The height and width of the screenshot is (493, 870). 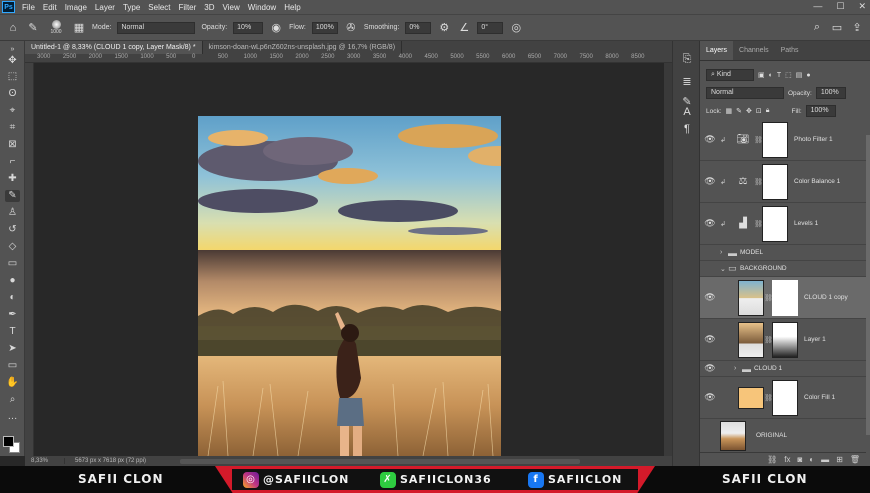 I want to click on menu-image: Image, so click(x=76, y=7).